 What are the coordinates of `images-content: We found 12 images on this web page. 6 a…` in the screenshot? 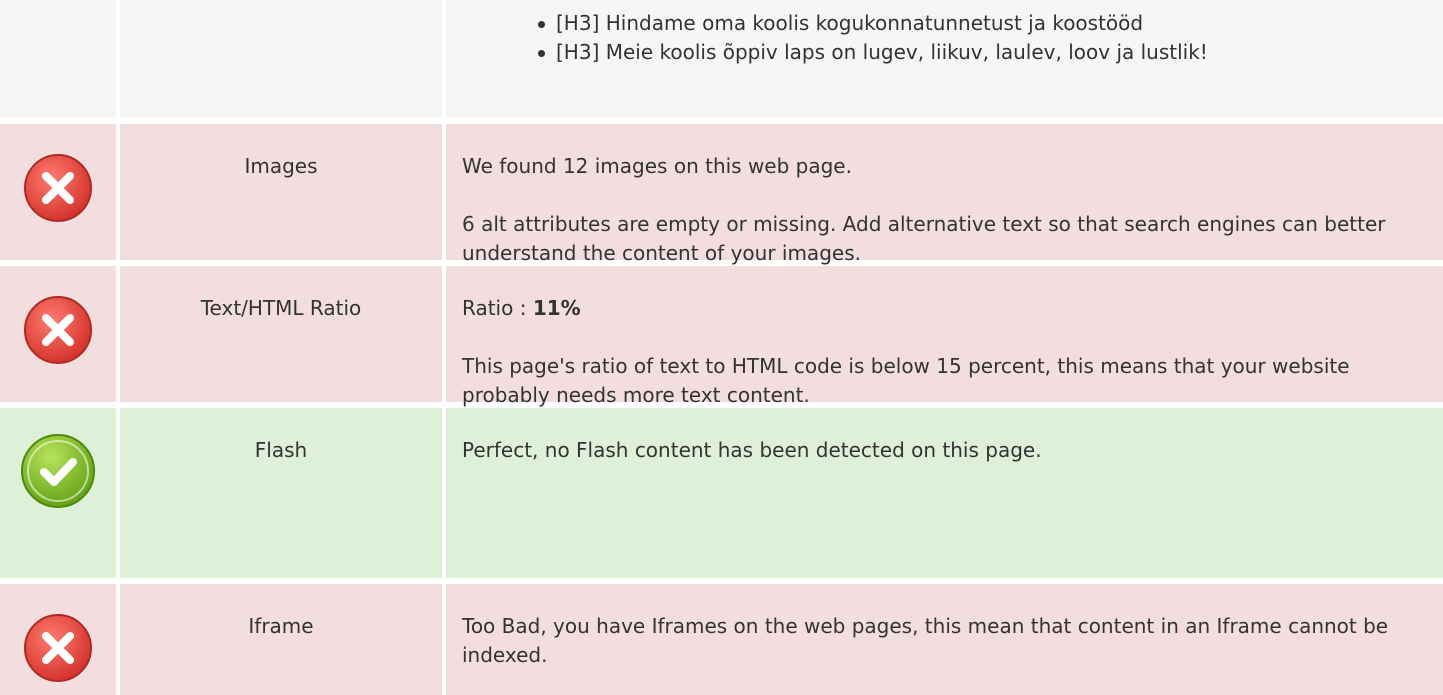 It's located at (944, 194).